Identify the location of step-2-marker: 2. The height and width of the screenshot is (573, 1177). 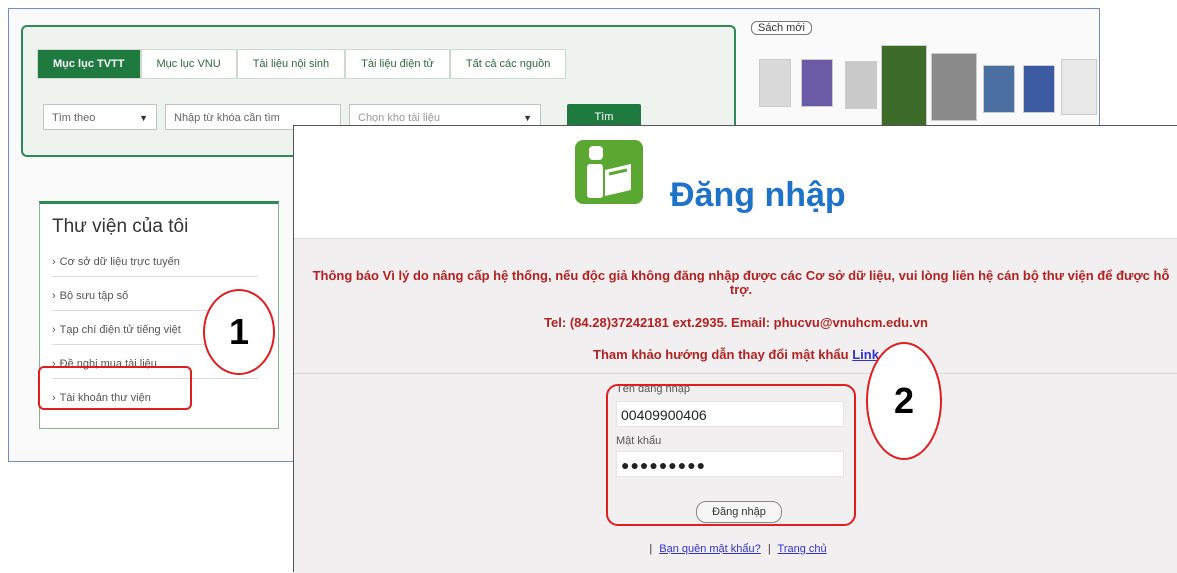
(904, 401).